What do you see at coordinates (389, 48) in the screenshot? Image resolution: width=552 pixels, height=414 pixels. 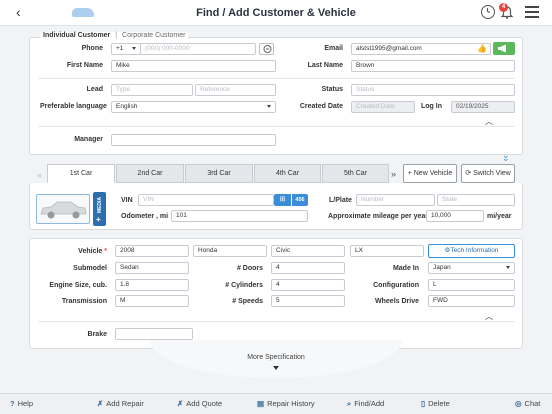 I see `email-value: alstst1995@gmail.com` at bounding box center [389, 48].